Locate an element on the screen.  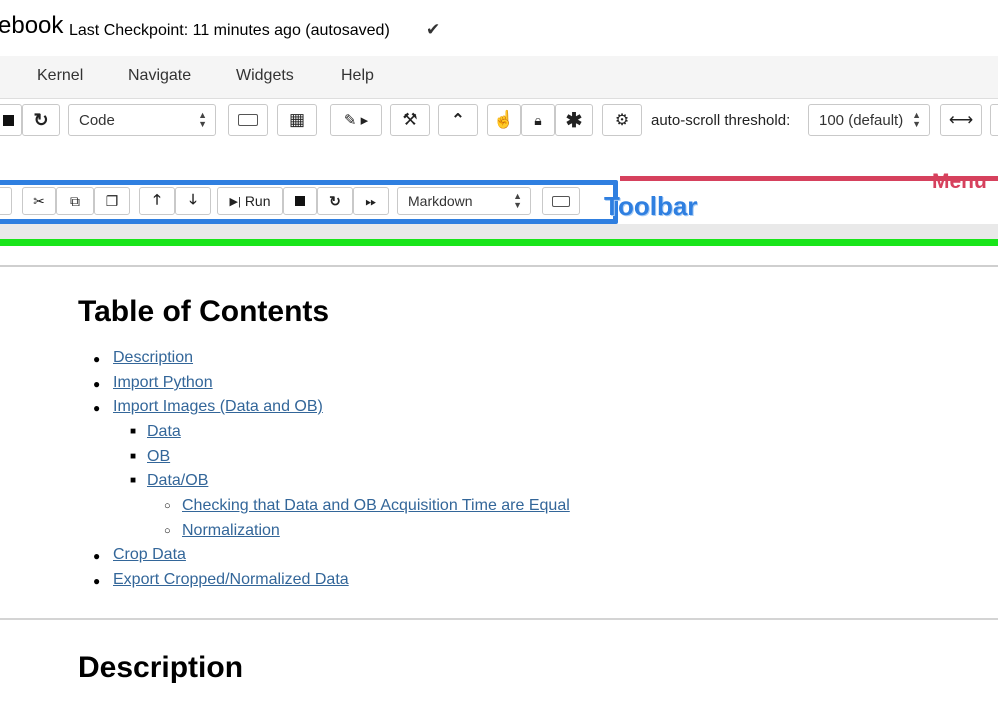
notebook-annotation-line is located at coordinates (499, 242).